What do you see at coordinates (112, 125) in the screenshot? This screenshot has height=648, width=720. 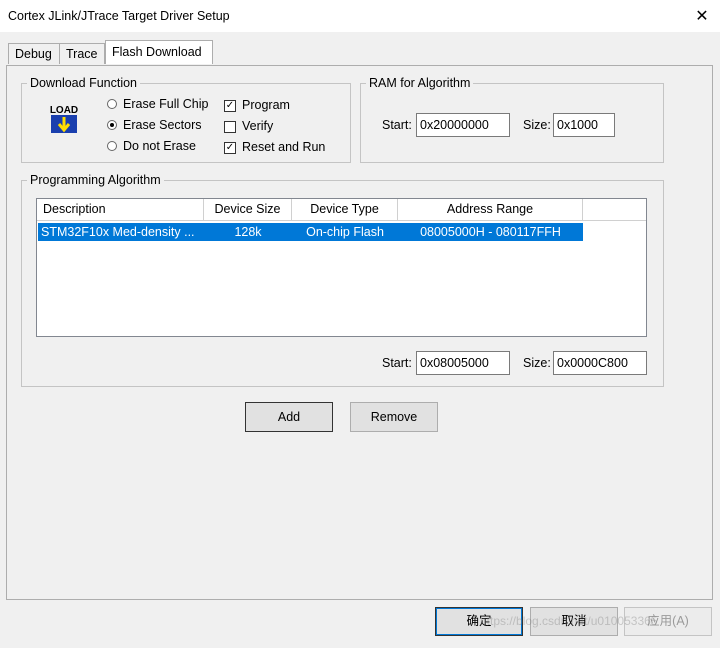 I see `erase-sectors-radio` at bounding box center [112, 125].